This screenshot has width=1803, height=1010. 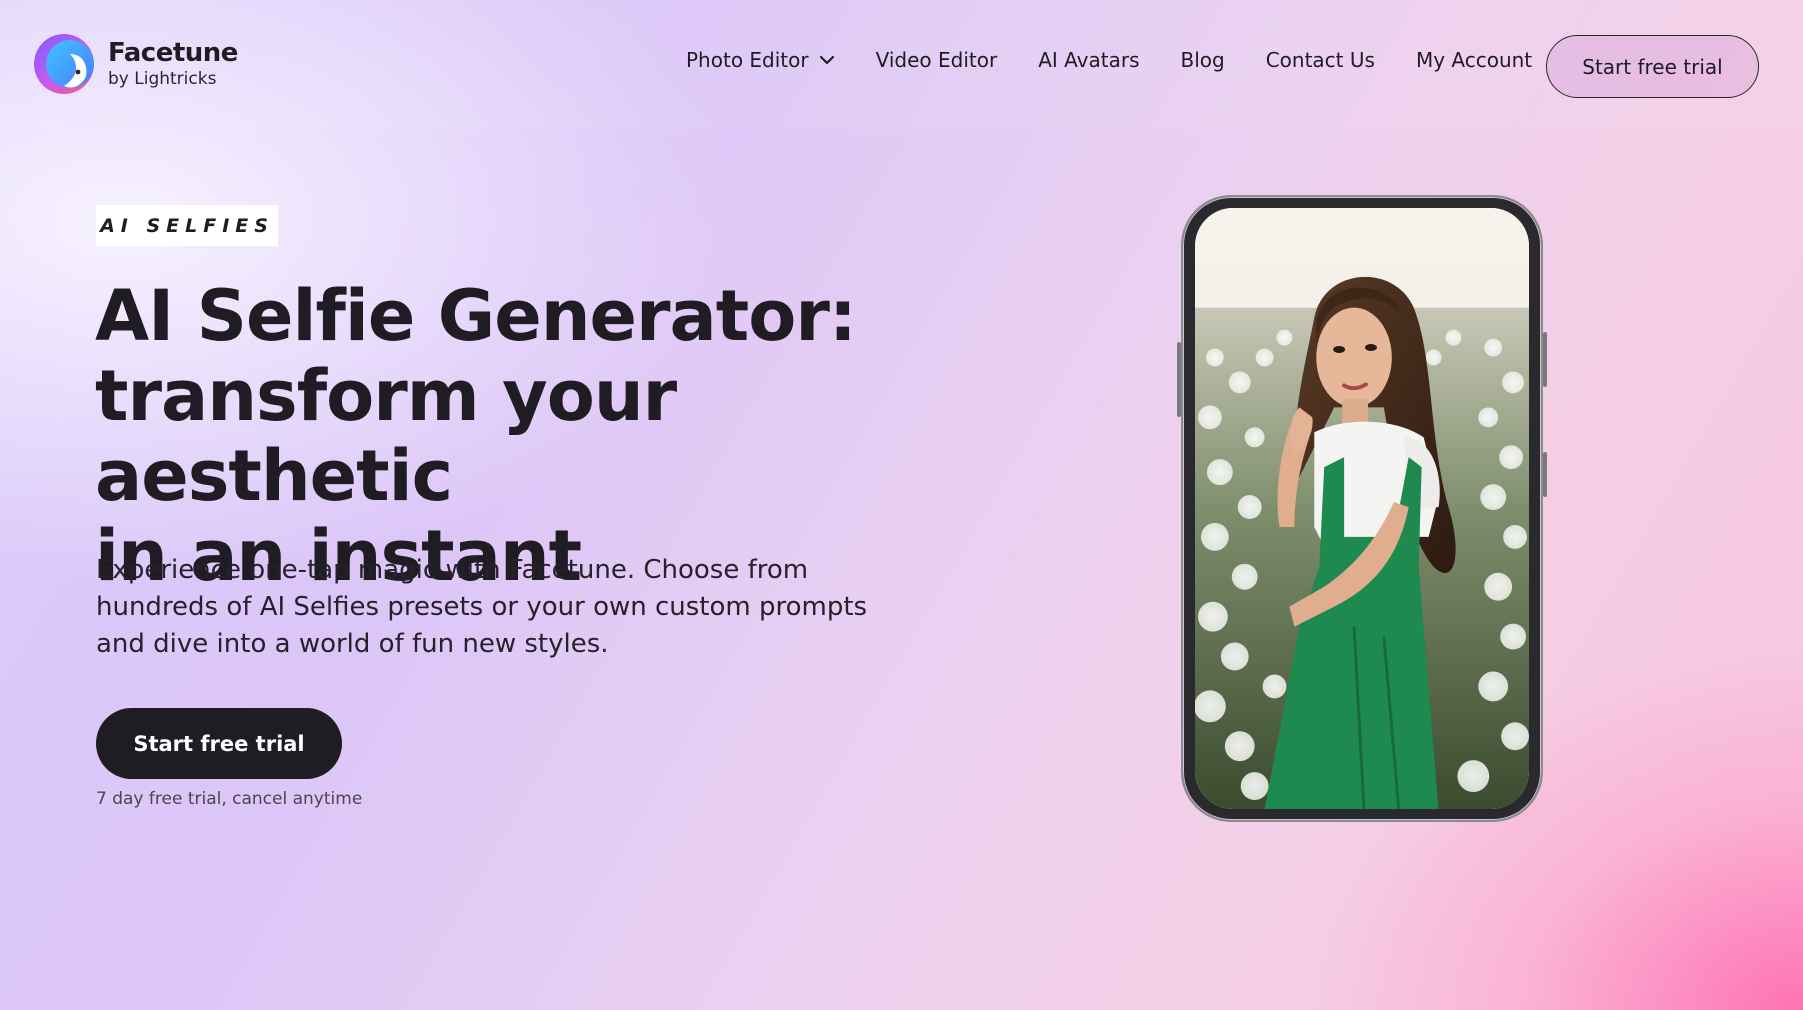 I want to click on nav-item-label: AI Avatars, so click(x=1089, y=60).